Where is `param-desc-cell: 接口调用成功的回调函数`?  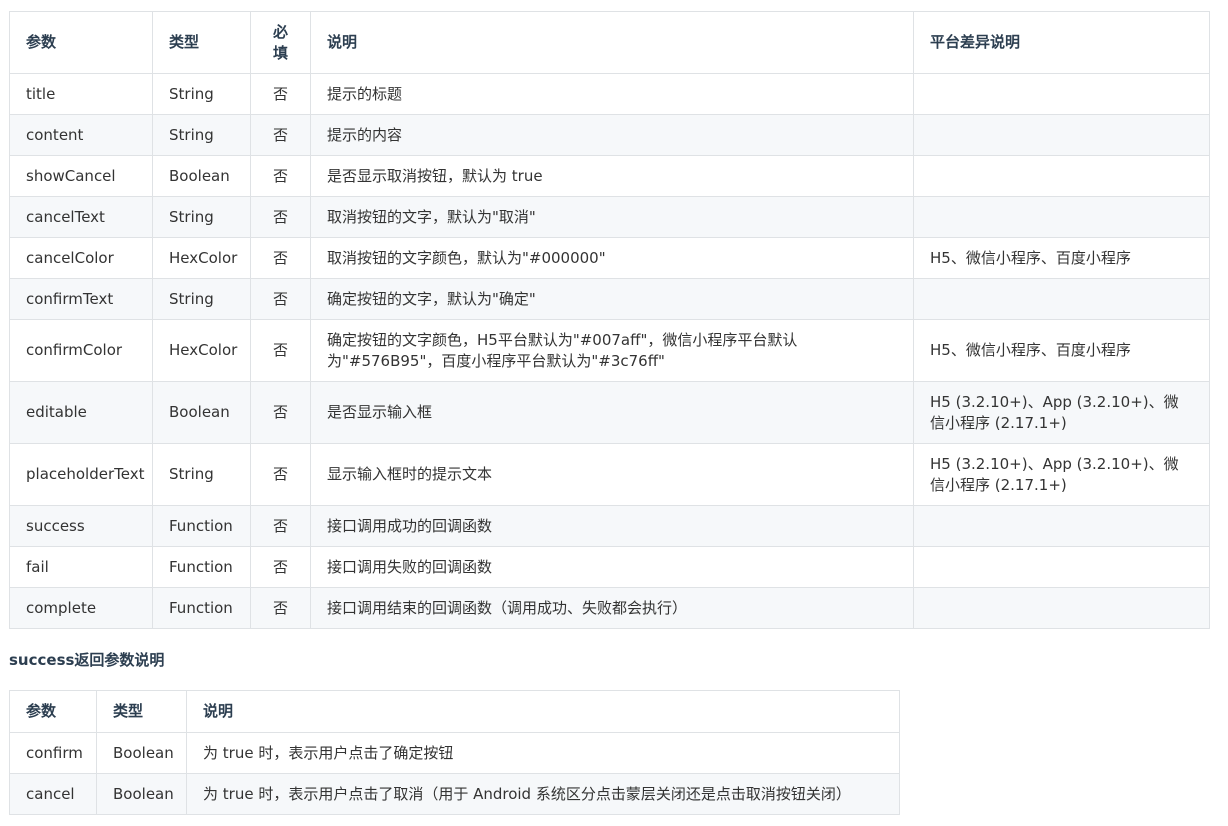
param-desc-cell: 接口调用成功的回调函数 is located at coordinates (612, 526).